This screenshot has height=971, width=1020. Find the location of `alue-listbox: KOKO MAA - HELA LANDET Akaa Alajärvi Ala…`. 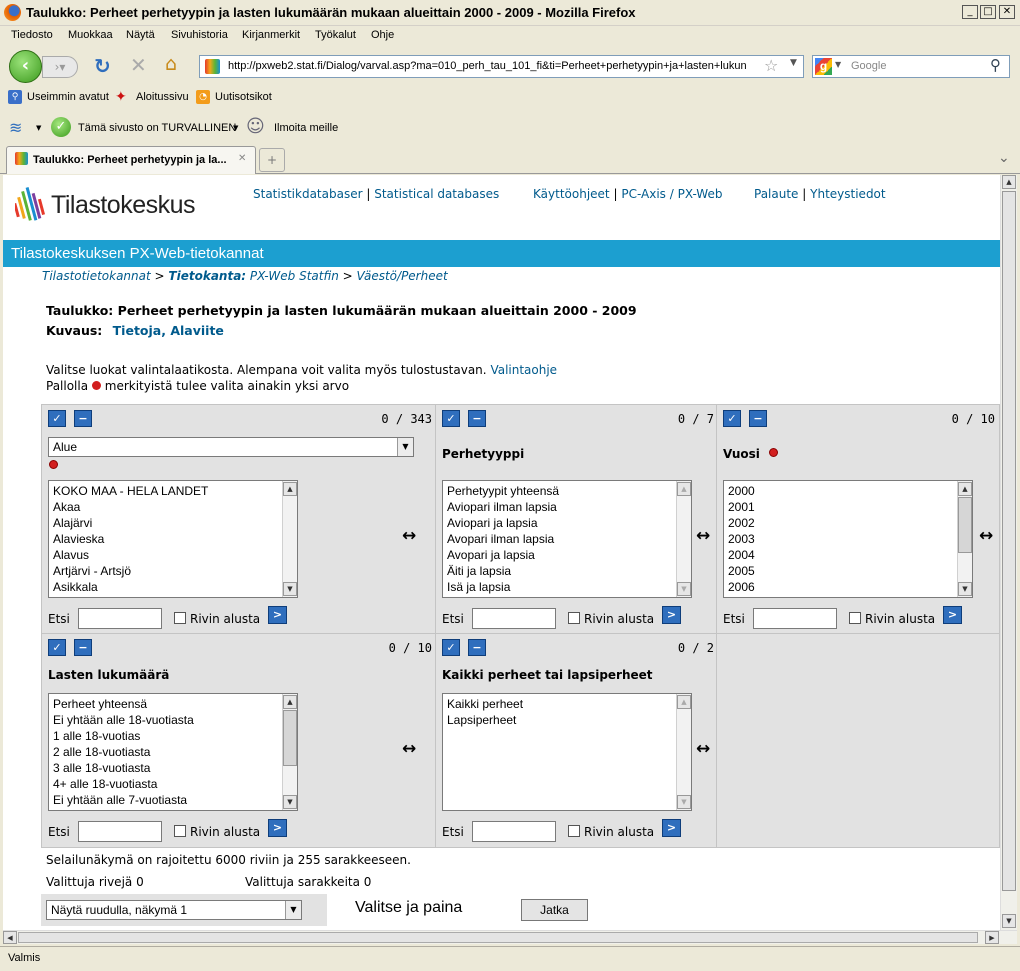

alue-listbox: KOKO MAA - HELA LANDET Akaa Alajärvi Ala… is located at coordinates (173, 539).